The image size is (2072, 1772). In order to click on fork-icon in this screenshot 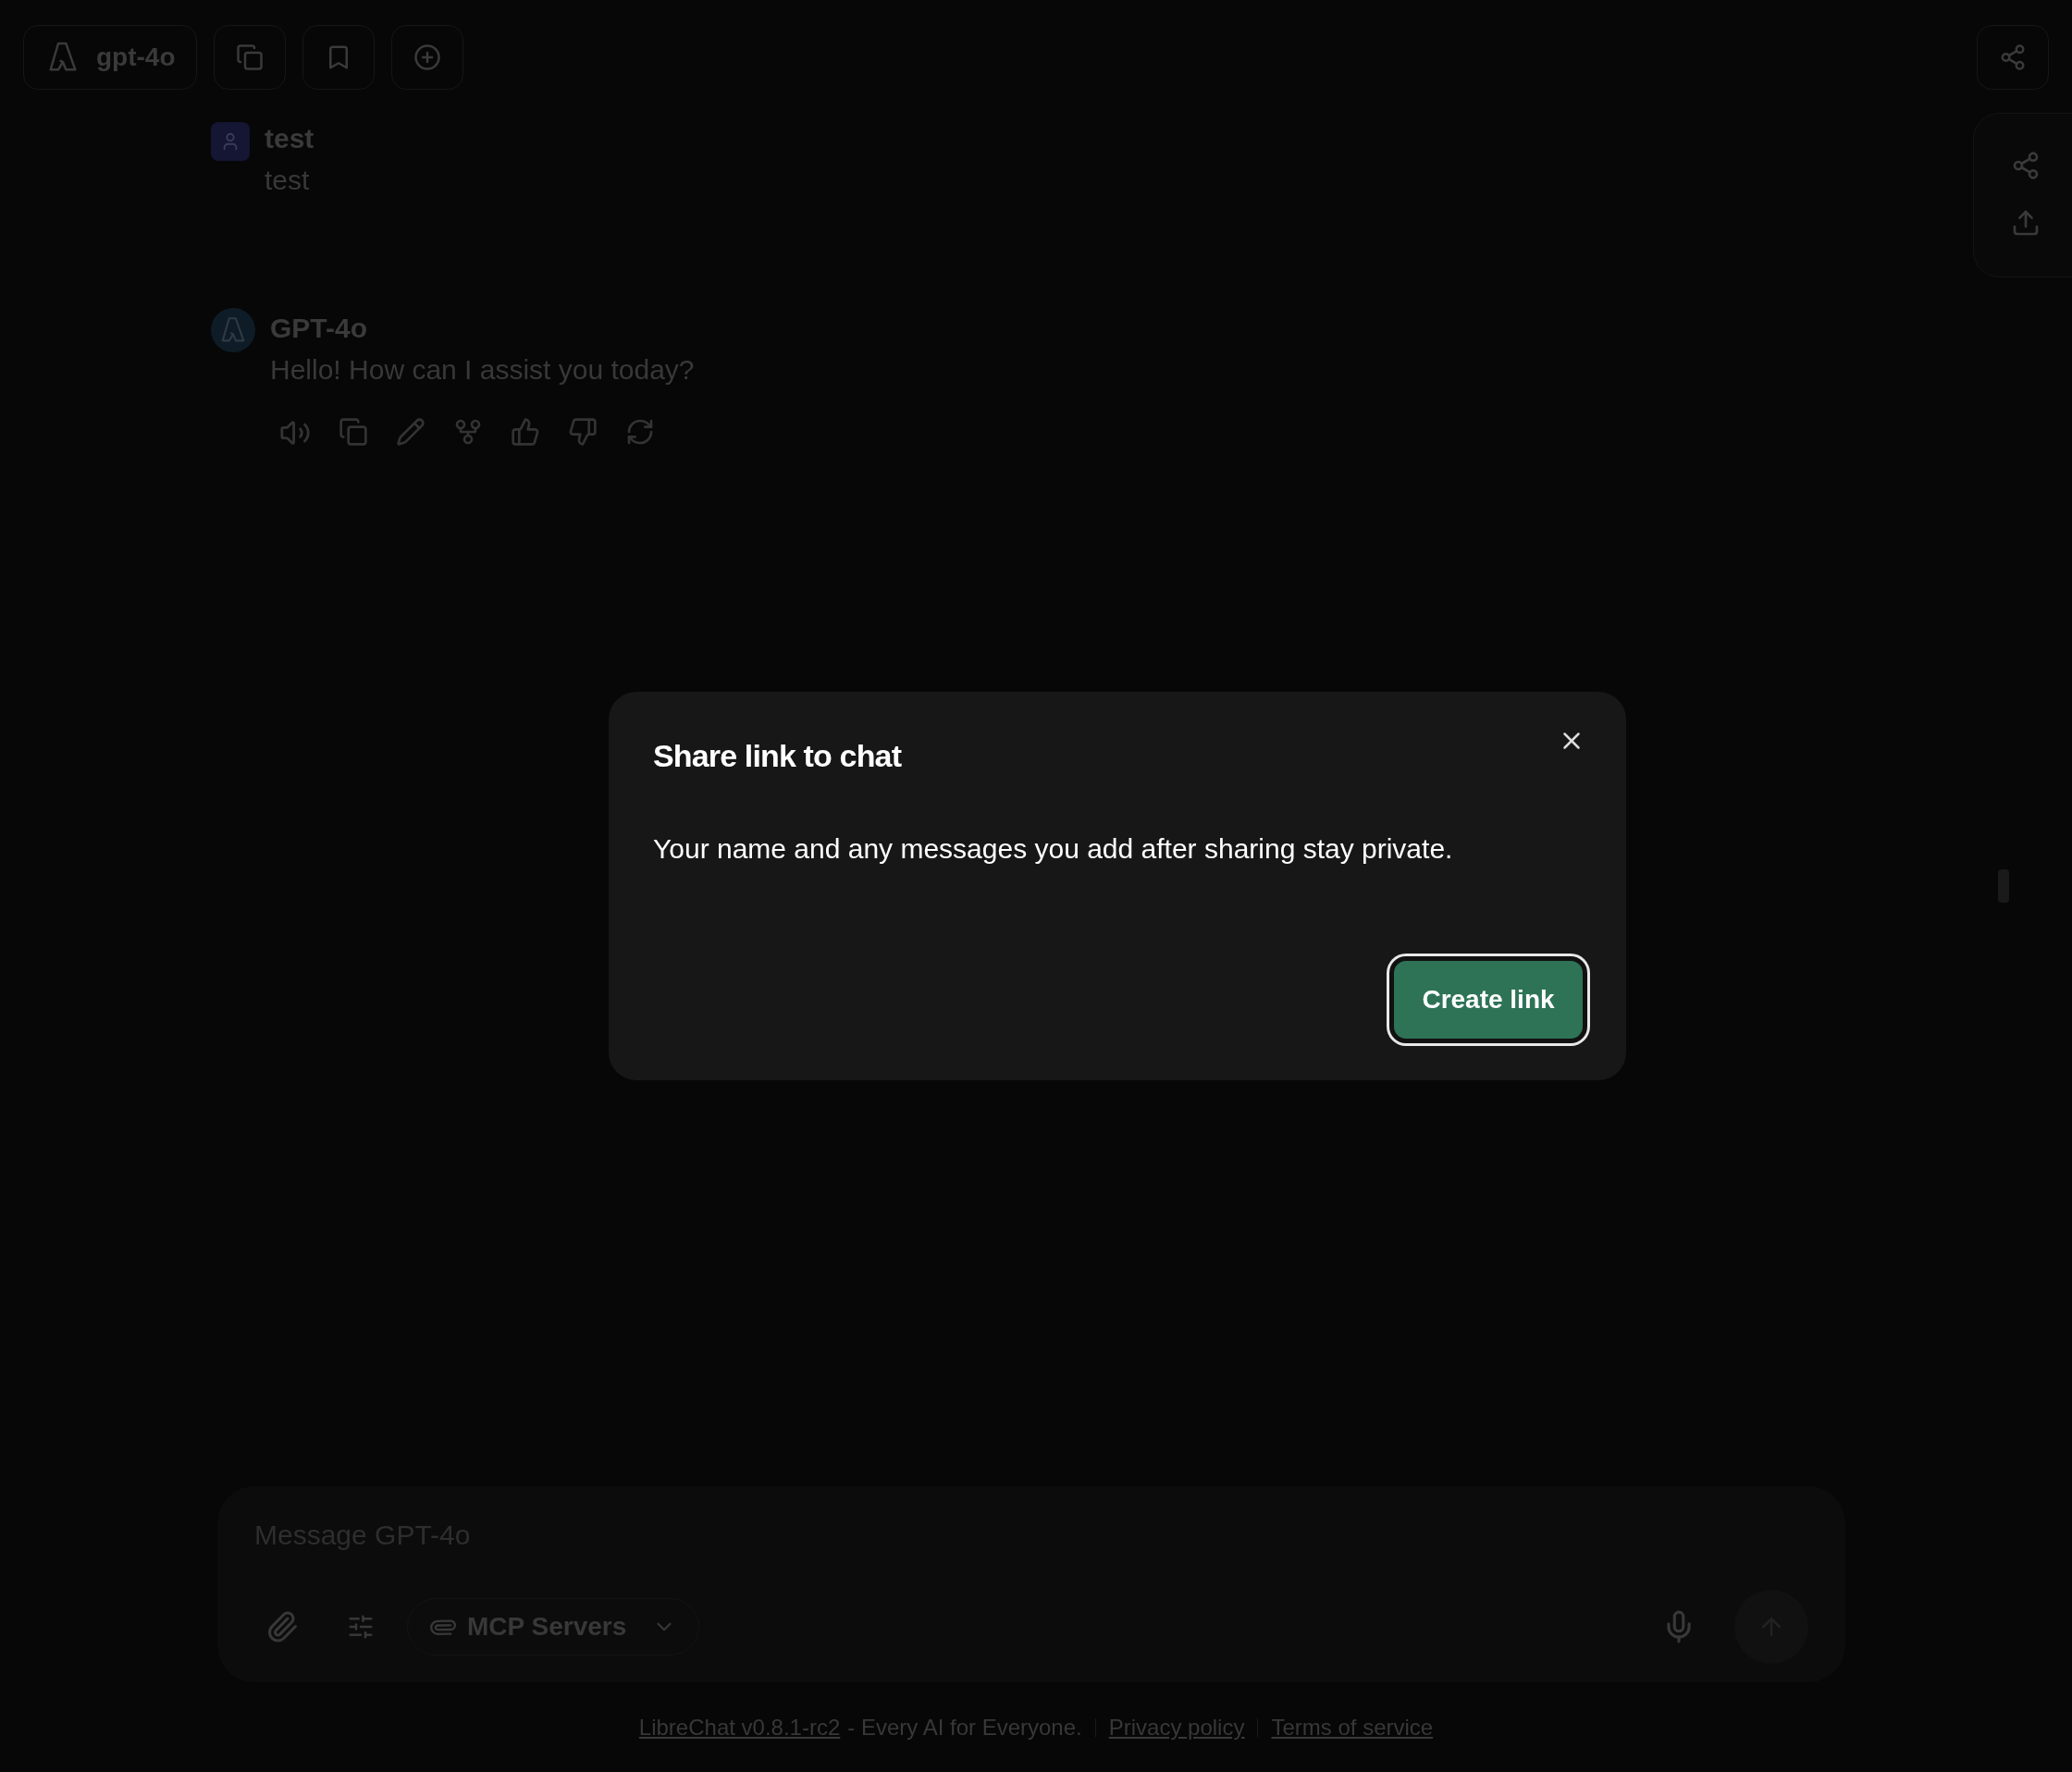, I will do `click(468, 432)`.